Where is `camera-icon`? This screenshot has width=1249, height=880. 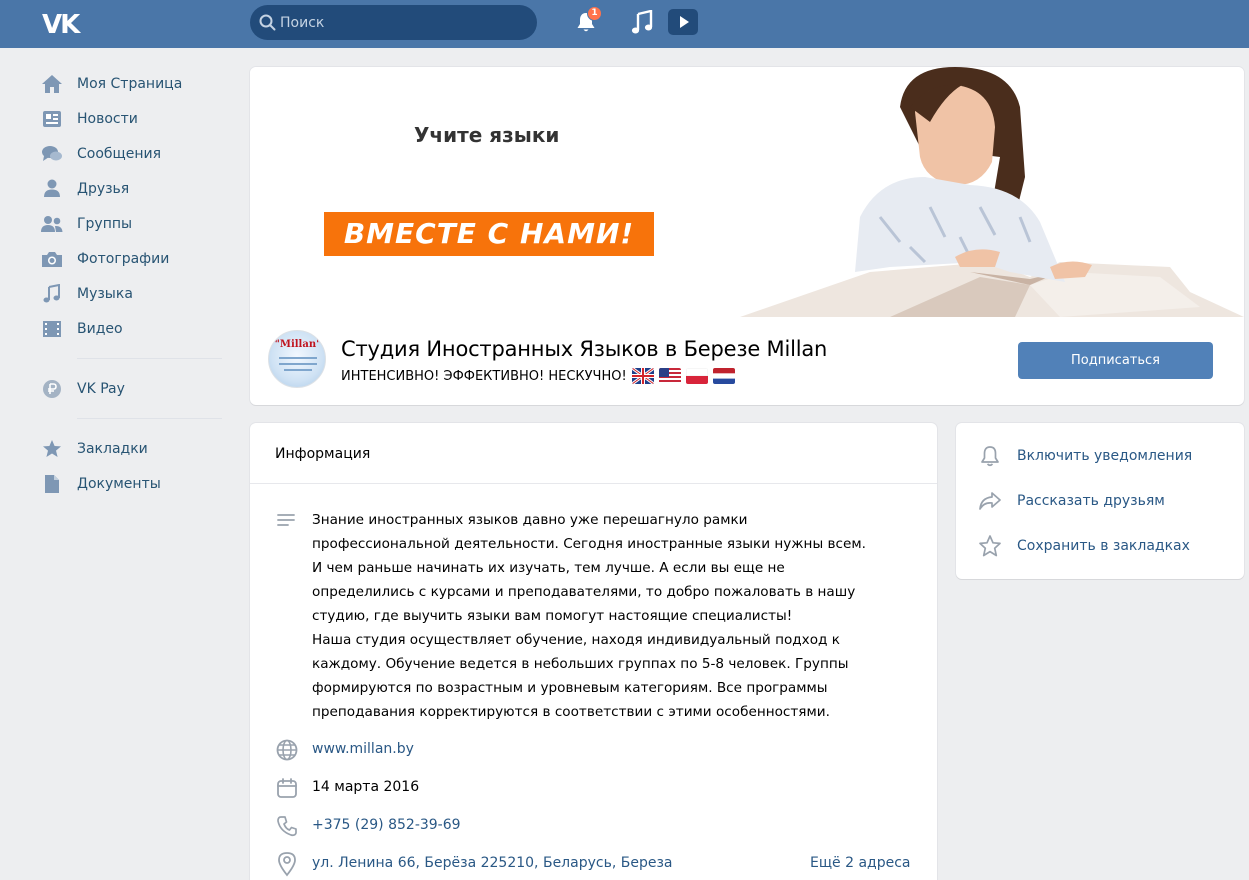
camera-icon is located at coordinates (52, 259).